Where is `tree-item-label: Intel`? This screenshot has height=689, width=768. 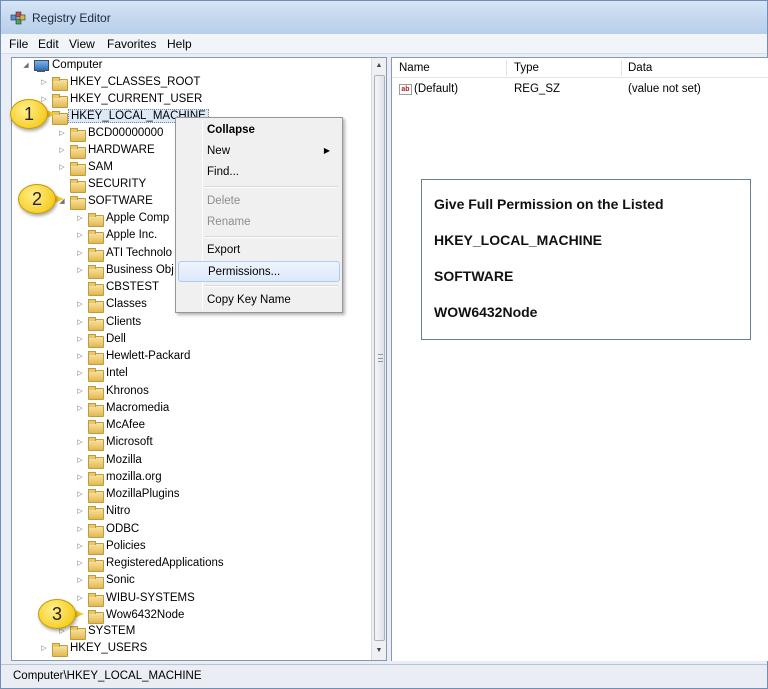
tree-item-label: Intel is located at coordinates (117, 373).